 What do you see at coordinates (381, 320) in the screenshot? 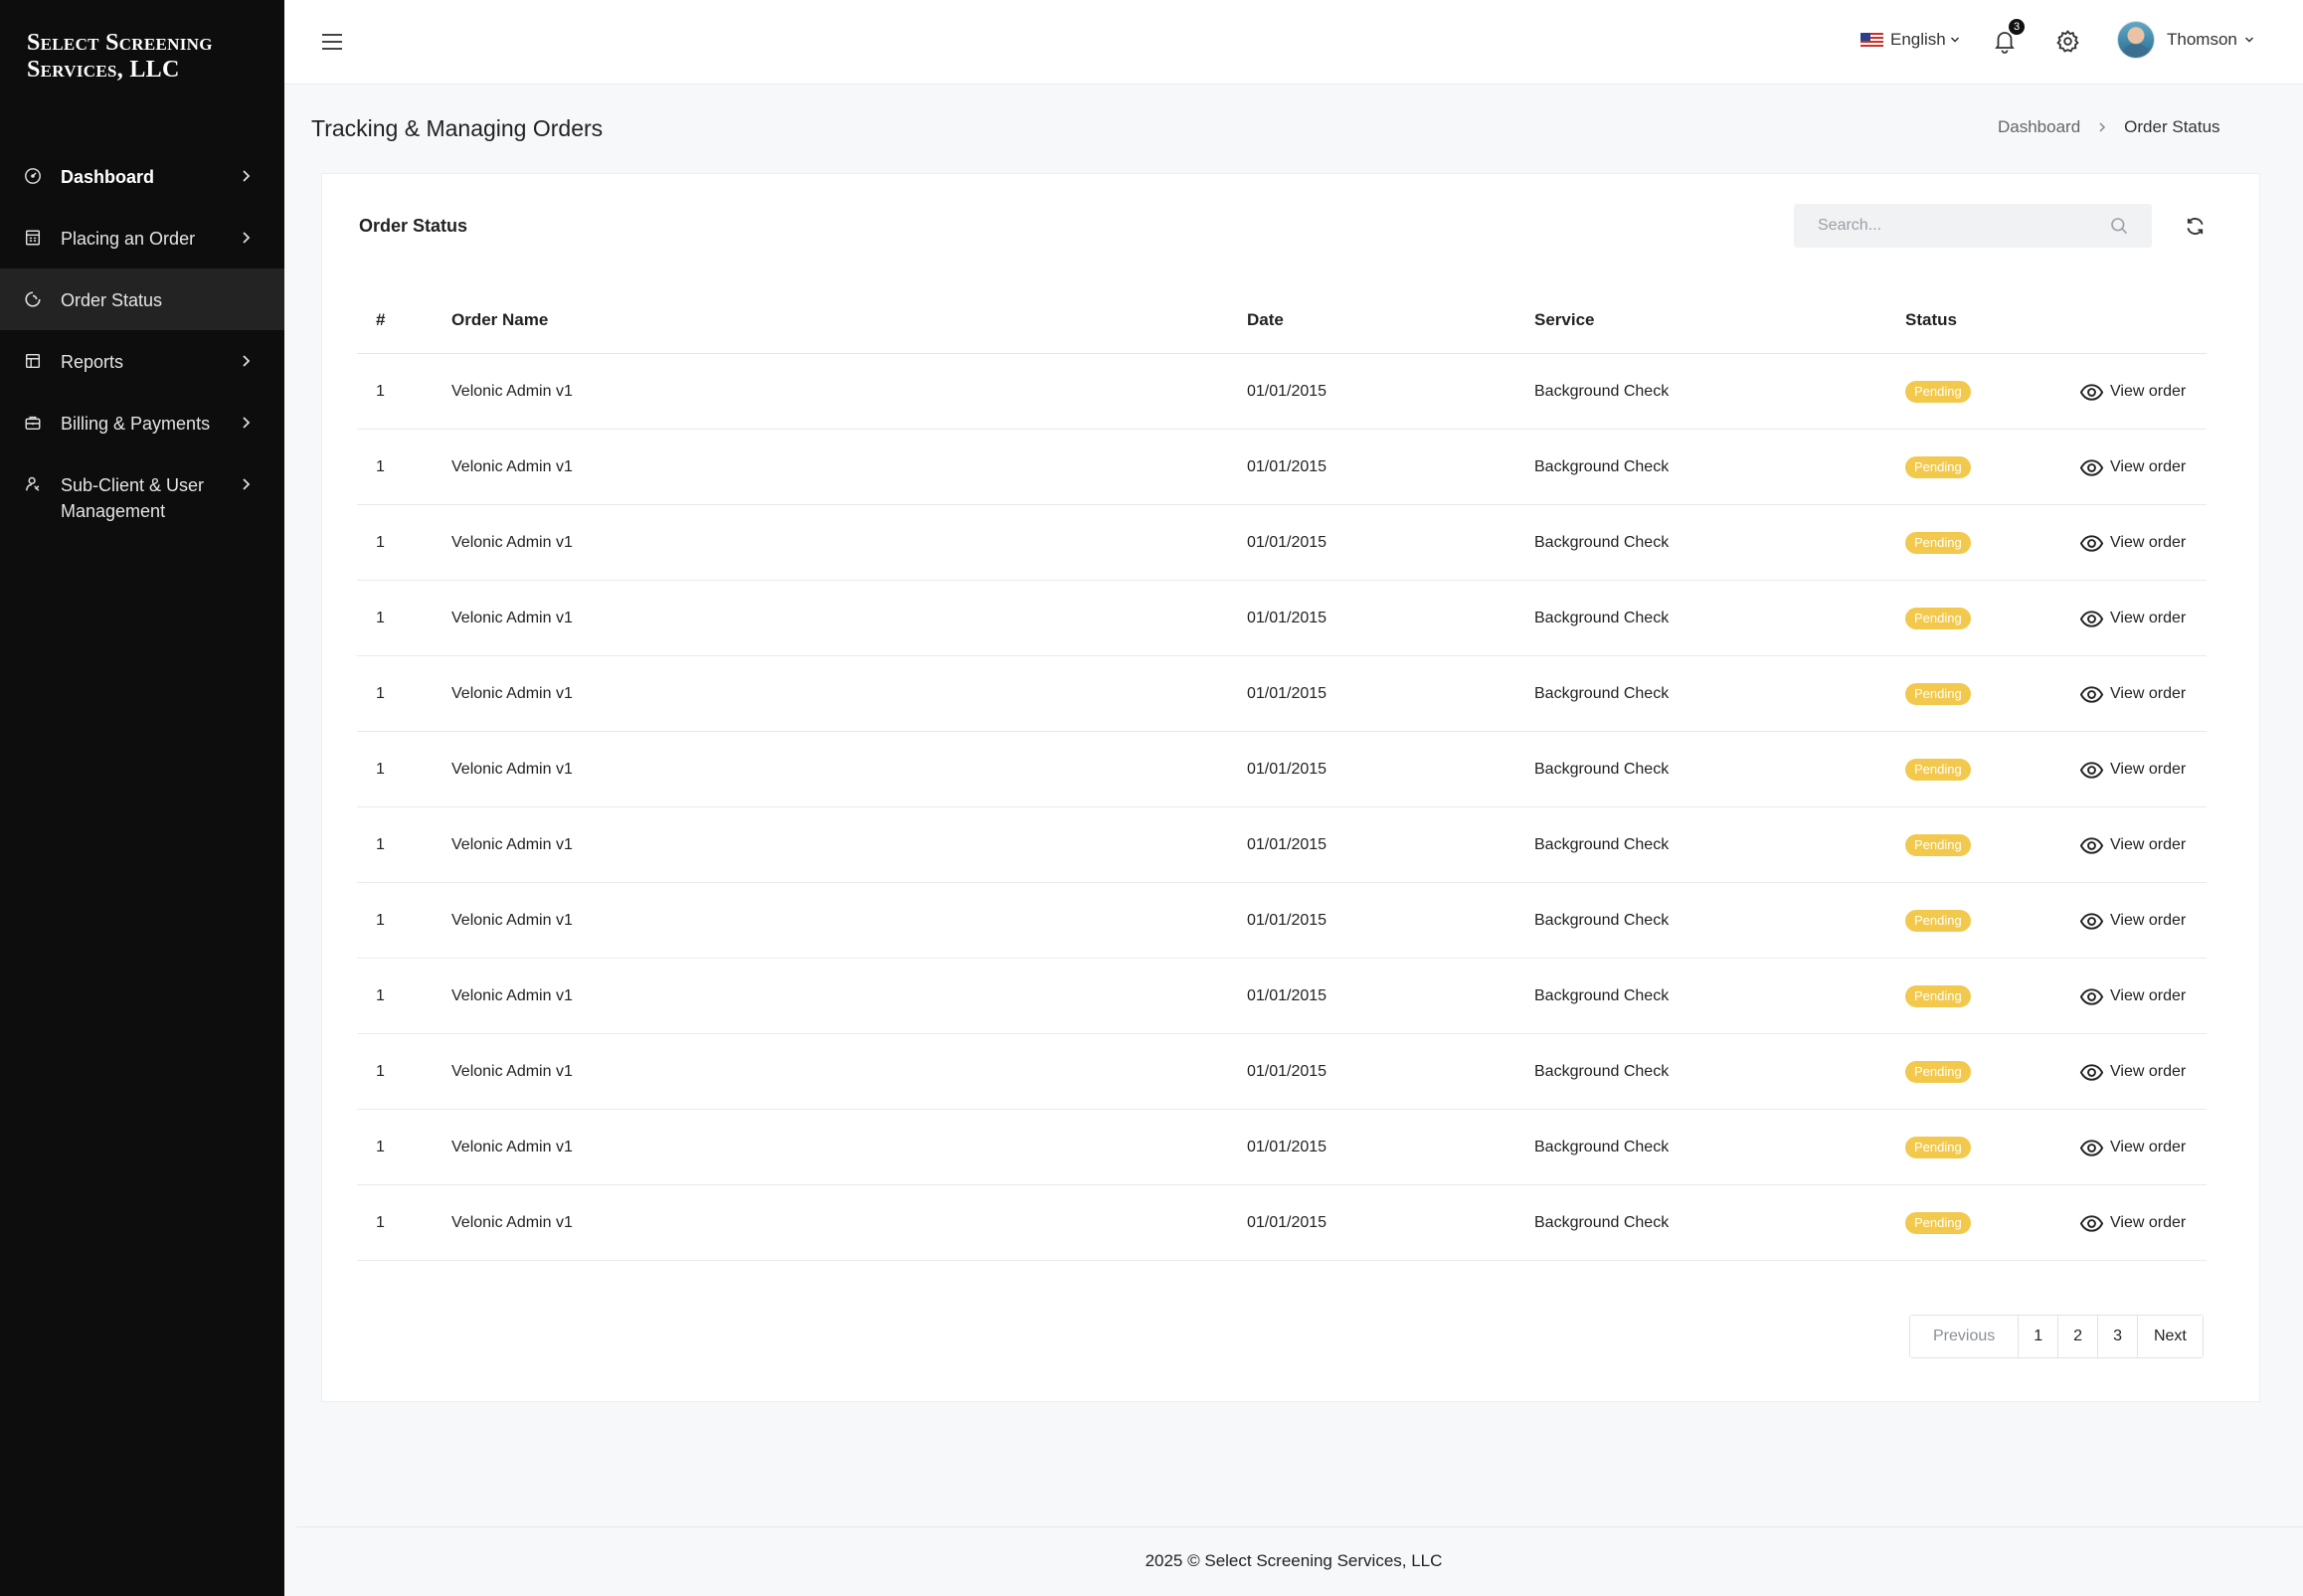
I see `column-header-number: #` at bounding box center [381, 320].